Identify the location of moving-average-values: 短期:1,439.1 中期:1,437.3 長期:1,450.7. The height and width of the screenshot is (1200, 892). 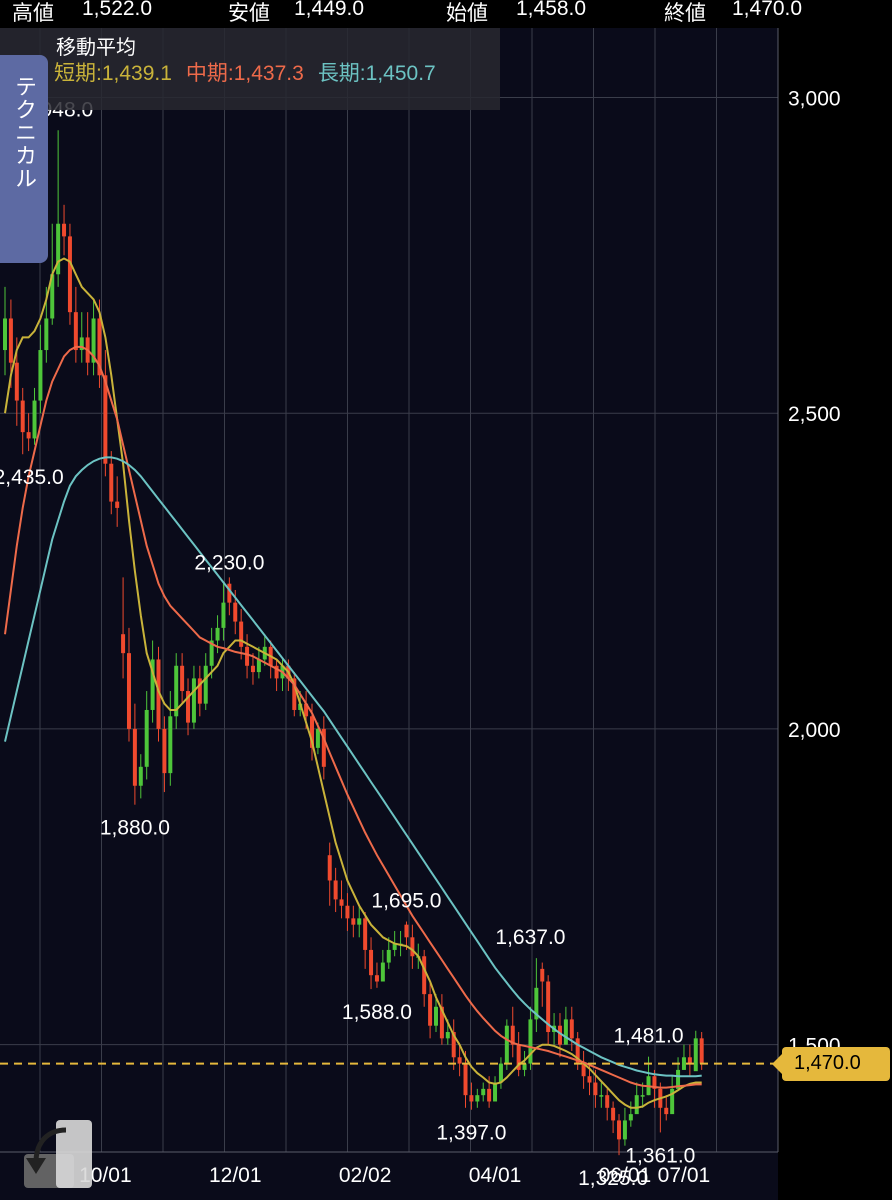
(252, 72).